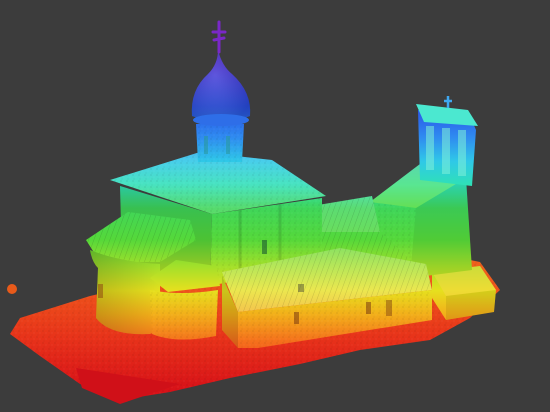 The image size is (550, 412). Describe the element at coordinates (219, 37) in the screenshot. I see `cross` at that location.